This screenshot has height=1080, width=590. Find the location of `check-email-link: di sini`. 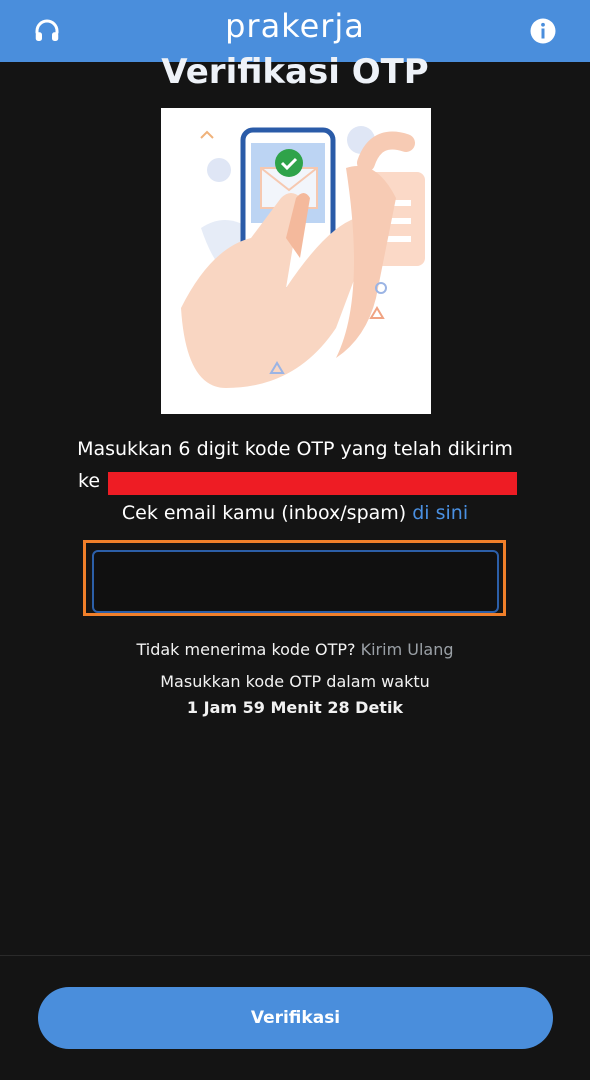

check-email-link: di sini is located at coordinates (440, 513).